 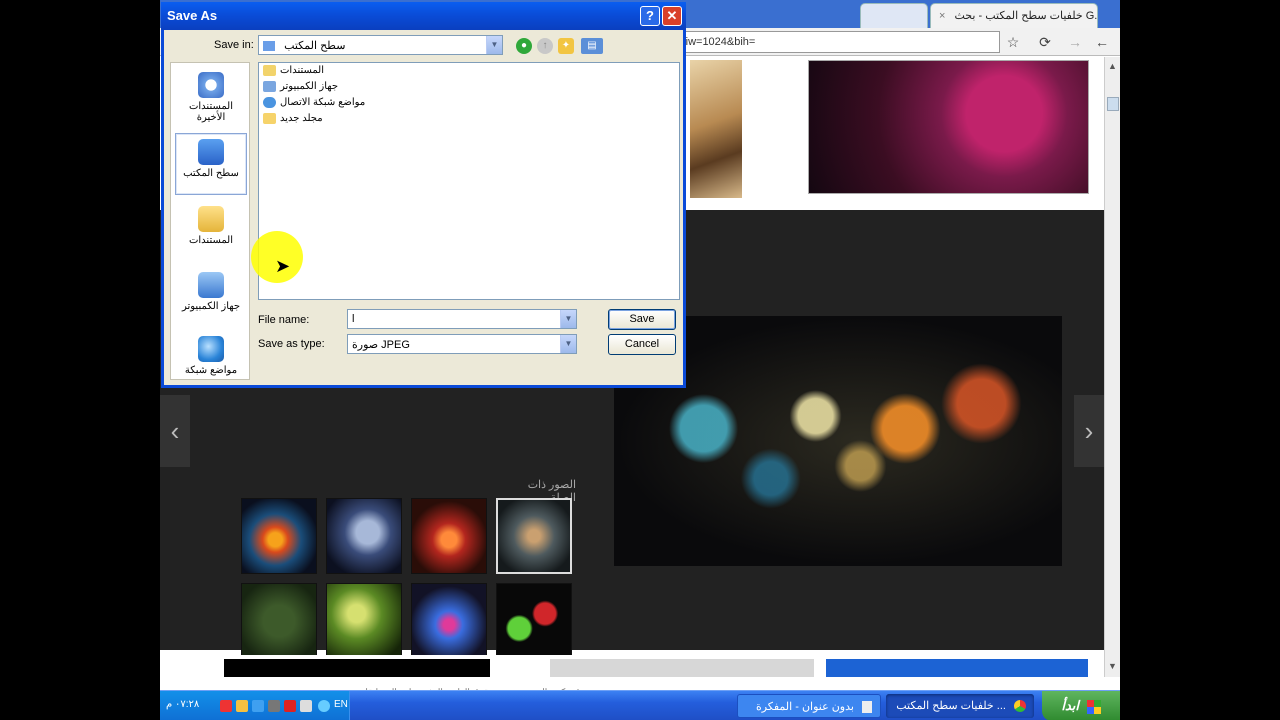 I want to click on recent-documents-icon, so click(x=211, y=85).